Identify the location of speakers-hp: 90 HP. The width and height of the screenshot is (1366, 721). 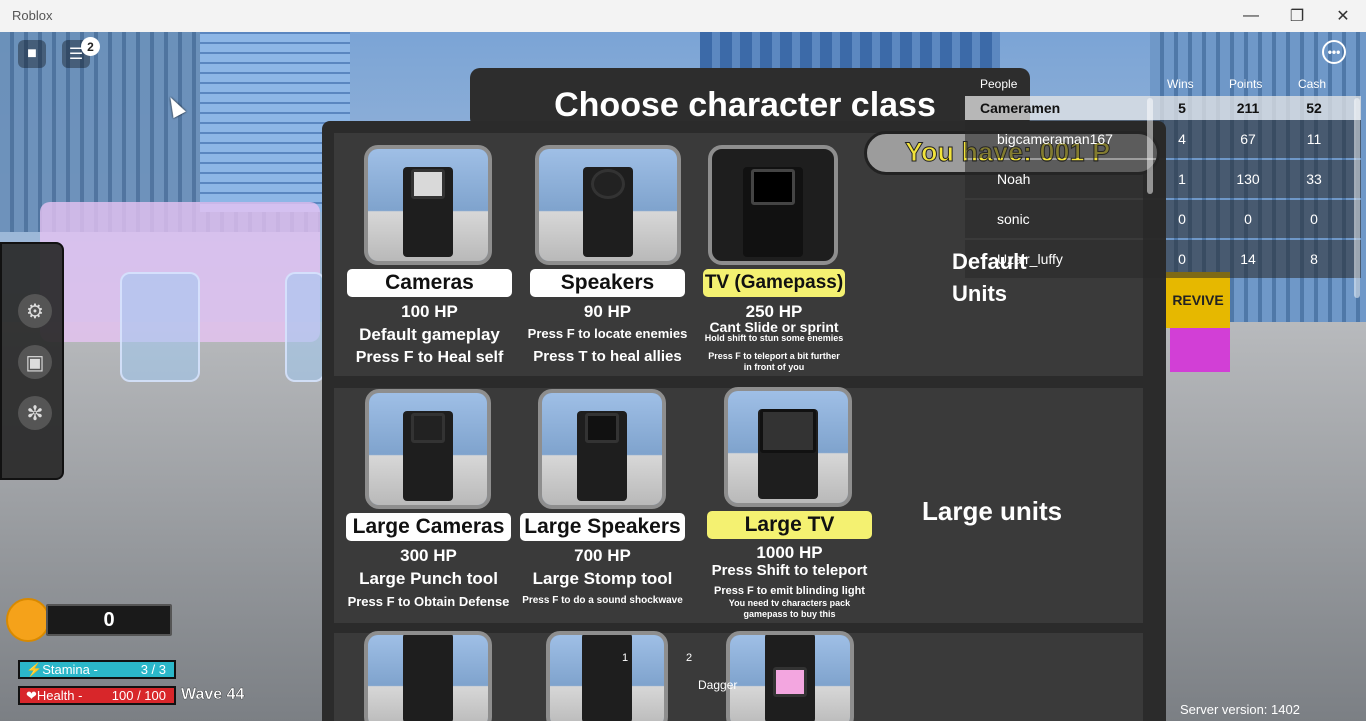
(607, 311).